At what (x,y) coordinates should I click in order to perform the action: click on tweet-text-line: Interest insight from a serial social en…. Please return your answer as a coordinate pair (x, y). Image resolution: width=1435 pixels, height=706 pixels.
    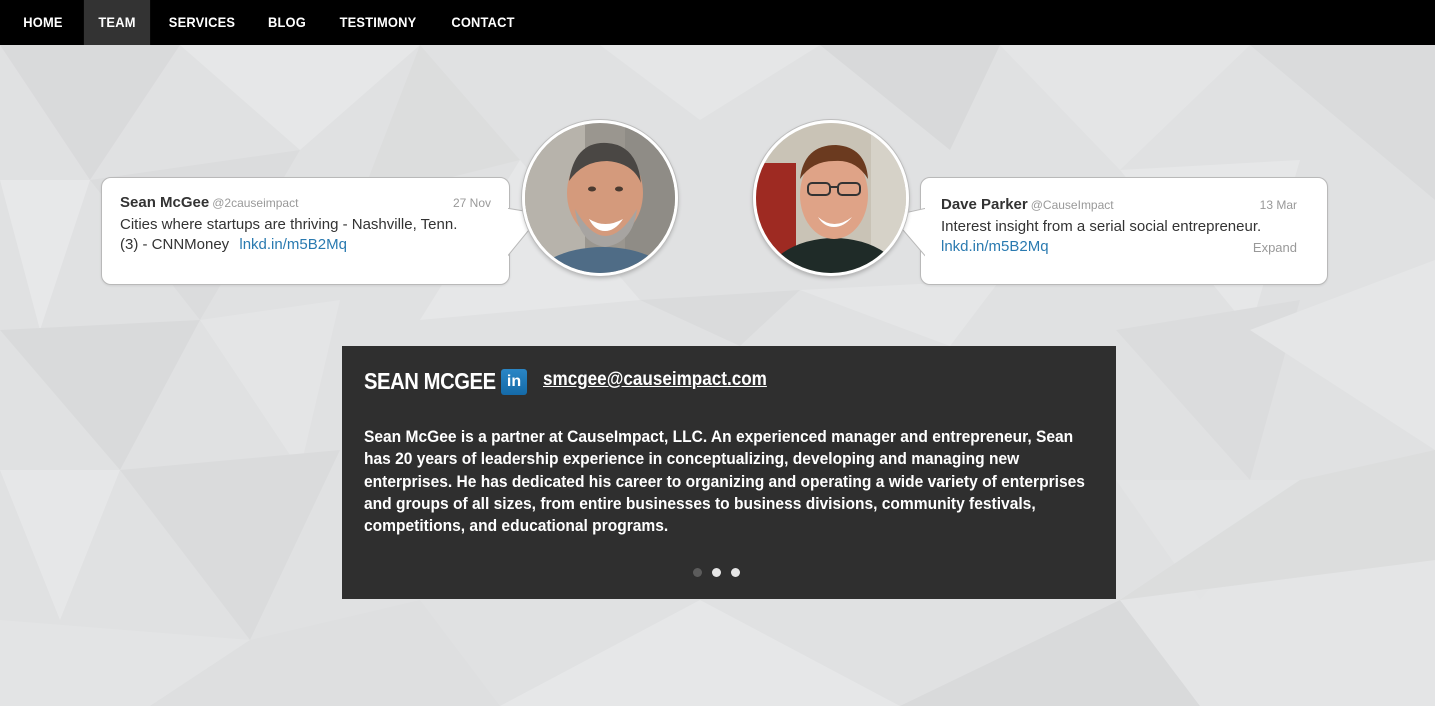
    Looking at the image, I should click on (1101, 226).